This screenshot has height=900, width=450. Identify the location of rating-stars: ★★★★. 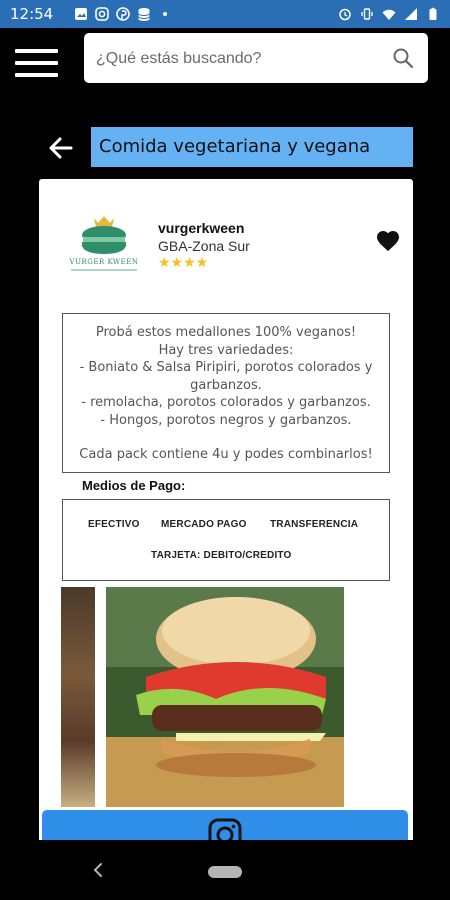
(183, 262).